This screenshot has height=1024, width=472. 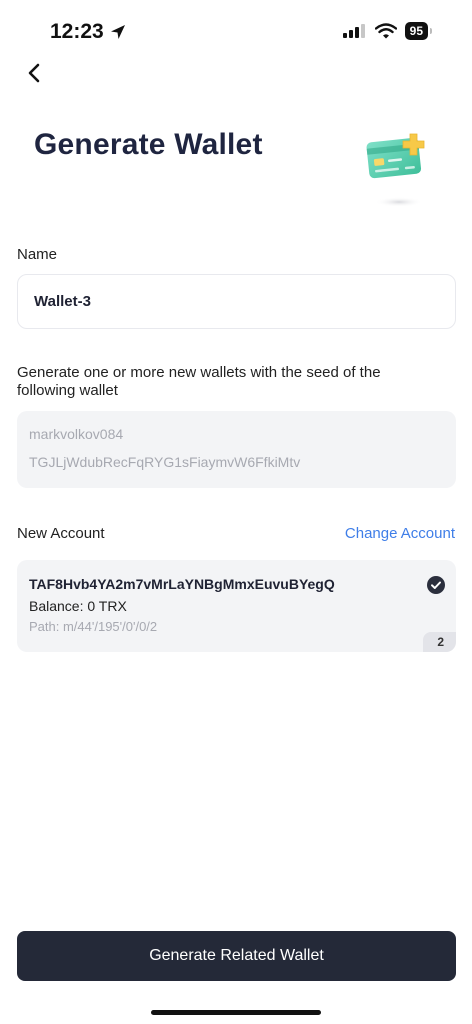 I want to click on account-balance: Balance: 0 TRX, so click(x=78, y=606).